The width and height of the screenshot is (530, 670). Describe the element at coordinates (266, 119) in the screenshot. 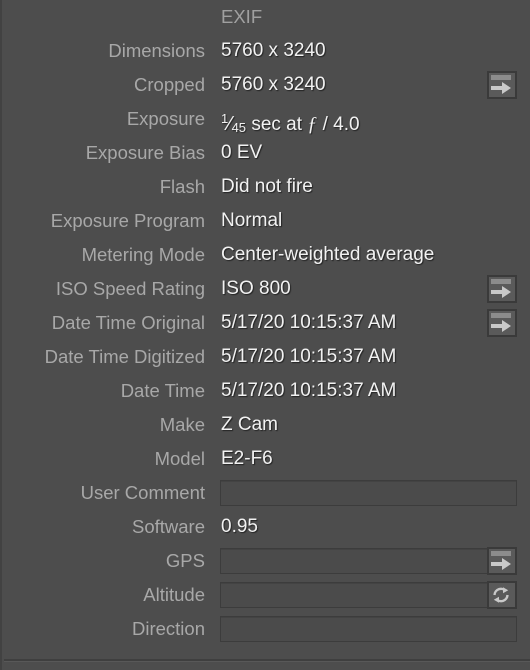

I see `exif-row-exposure: Exposure 1⁄45 sec at ƒ / 4.0` at that location.